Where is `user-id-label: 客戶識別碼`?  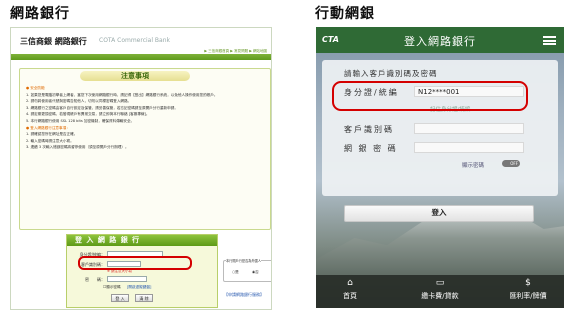 user-id-label: 客戶識別碼 is located at coordinates (369, 129).